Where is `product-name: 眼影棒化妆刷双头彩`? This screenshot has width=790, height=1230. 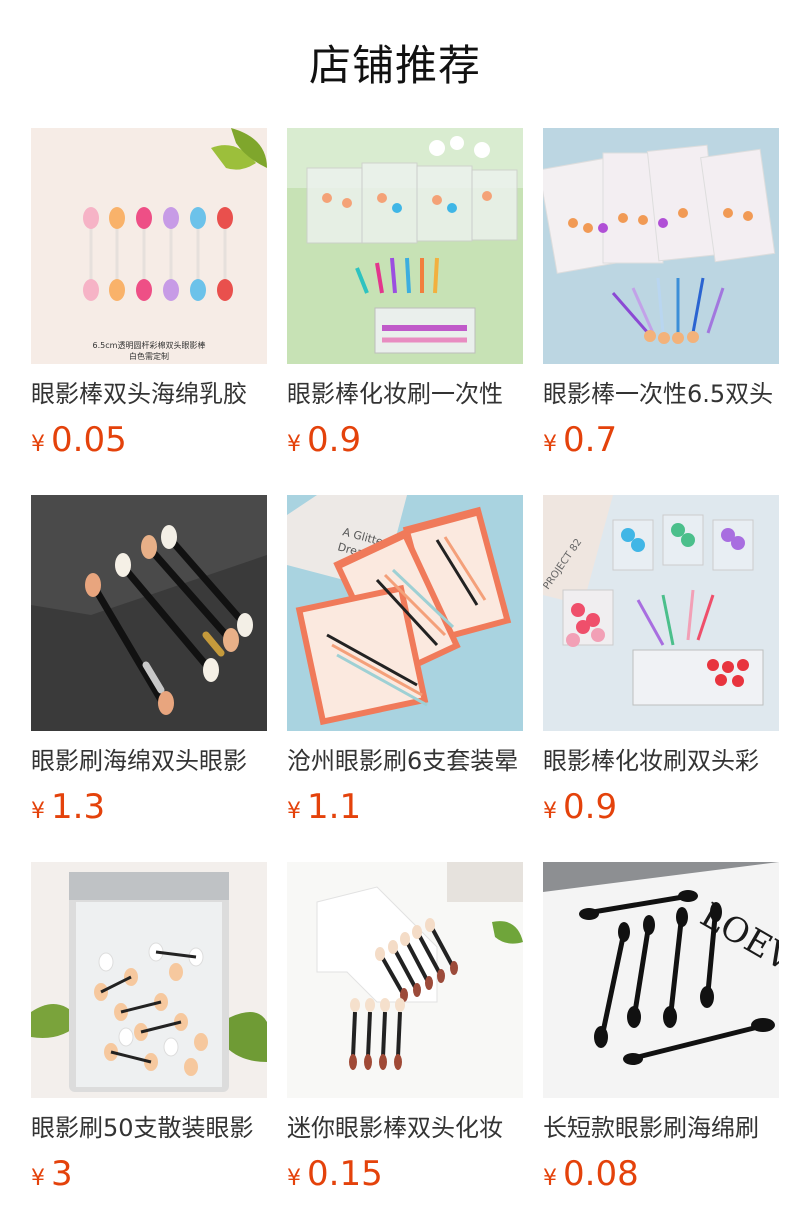
product-name: 眼影棒化妆刷双头彩 is located at coordinates (661, 761).